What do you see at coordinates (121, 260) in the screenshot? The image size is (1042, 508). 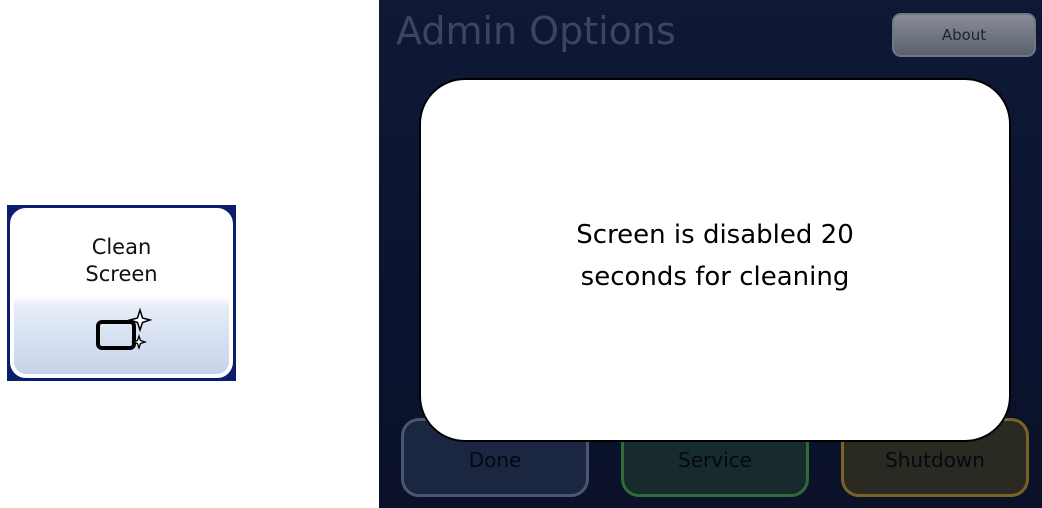 I see `clean-screen-label: Clean Screen` at bounding box center [121, 260].